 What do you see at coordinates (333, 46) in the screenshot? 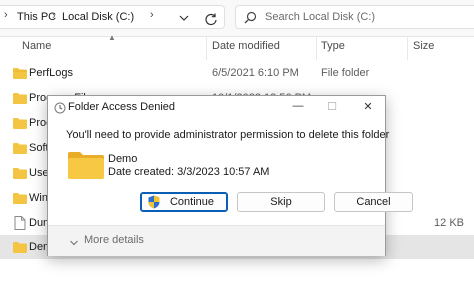
I see `column-header-type: Type` at bounding box center [333, 46].